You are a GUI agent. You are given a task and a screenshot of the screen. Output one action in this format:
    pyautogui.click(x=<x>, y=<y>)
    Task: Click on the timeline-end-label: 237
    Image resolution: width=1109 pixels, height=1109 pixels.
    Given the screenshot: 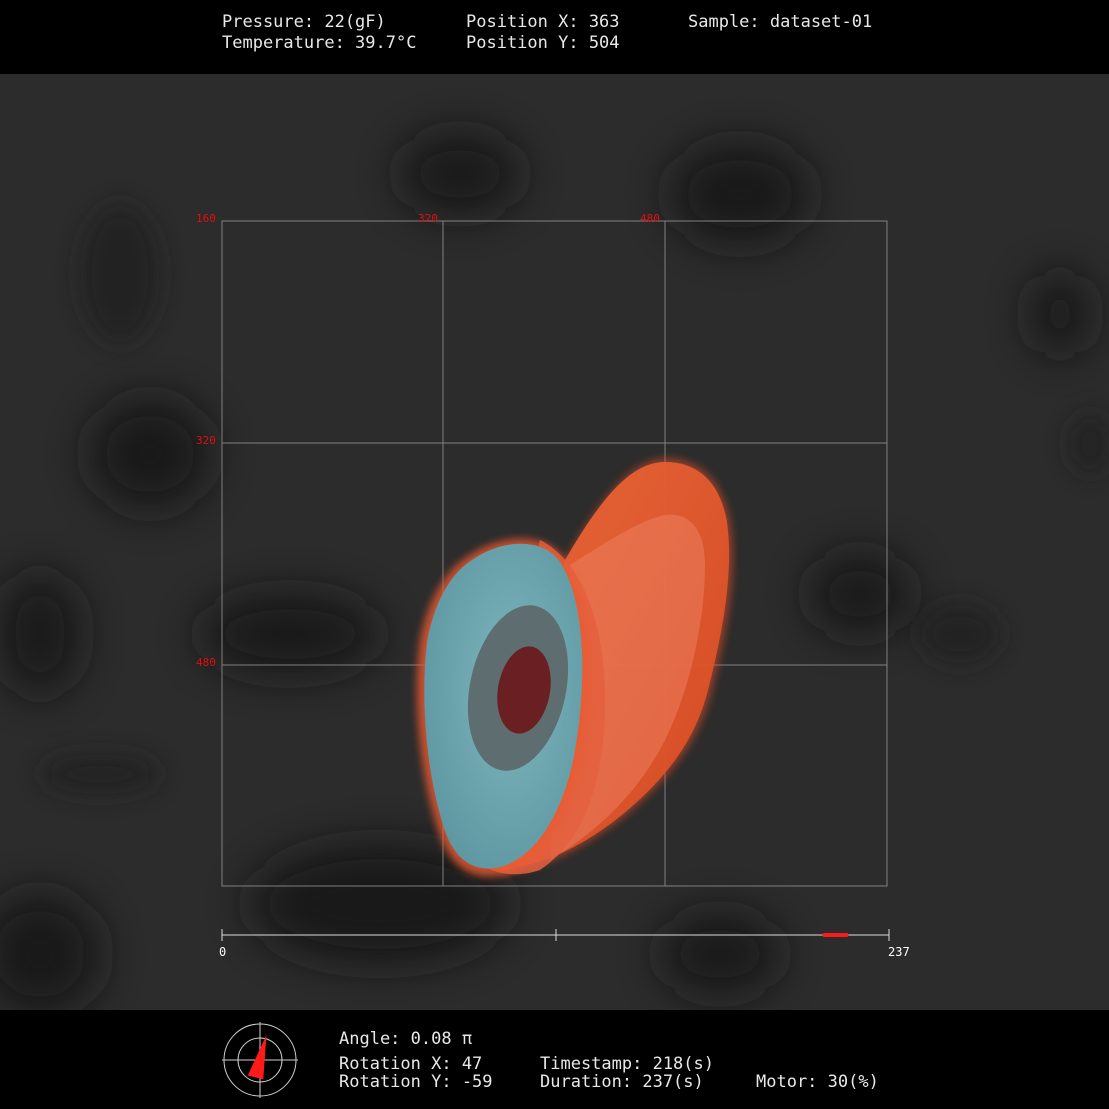 What is the action you would take?
    pyautogui.click(x=899, y=952)
    